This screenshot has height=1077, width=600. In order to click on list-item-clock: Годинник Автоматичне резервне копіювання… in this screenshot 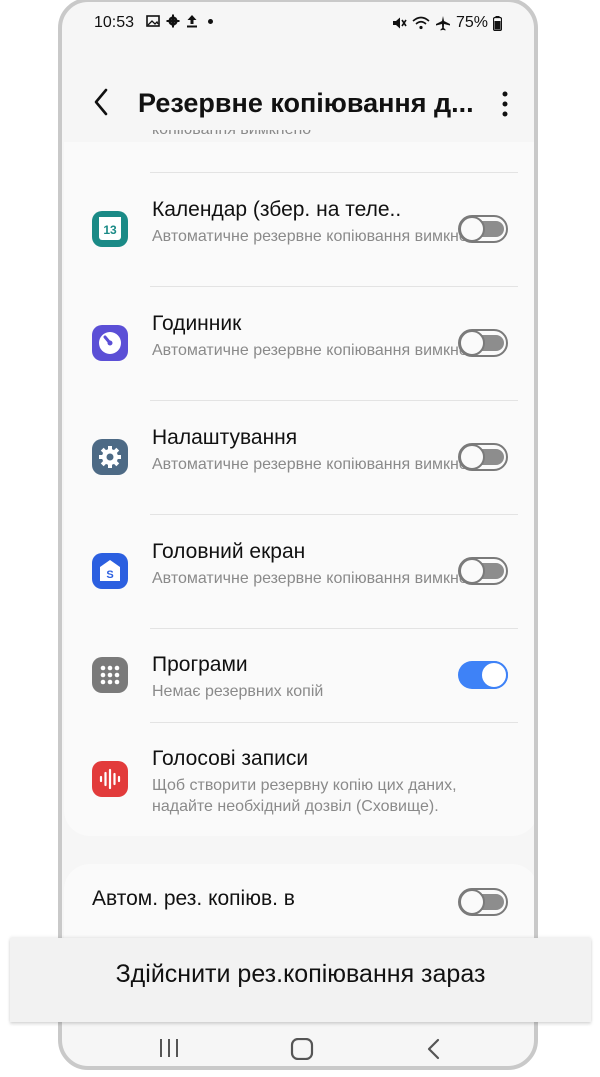, I will do `click(299, 343)`.